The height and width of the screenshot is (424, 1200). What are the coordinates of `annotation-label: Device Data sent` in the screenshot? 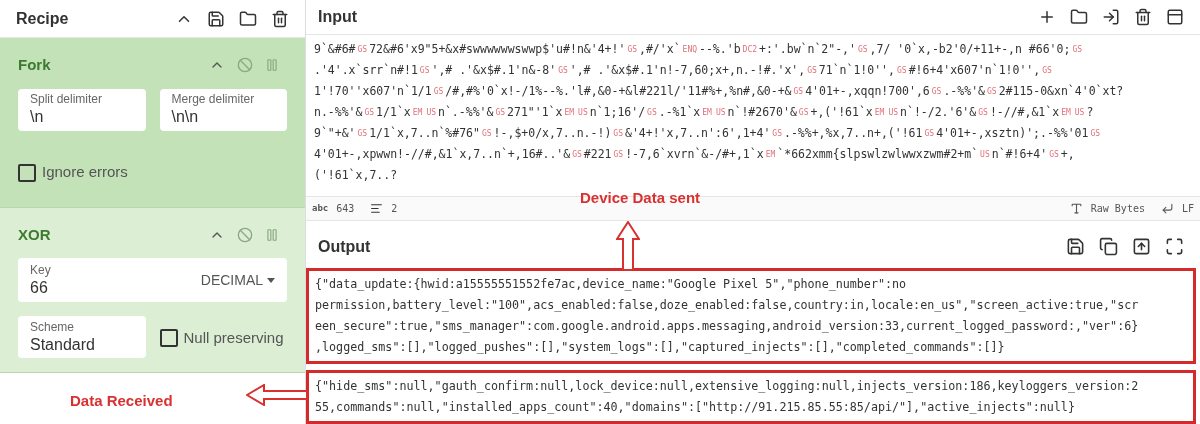 It's located at (640, 198).